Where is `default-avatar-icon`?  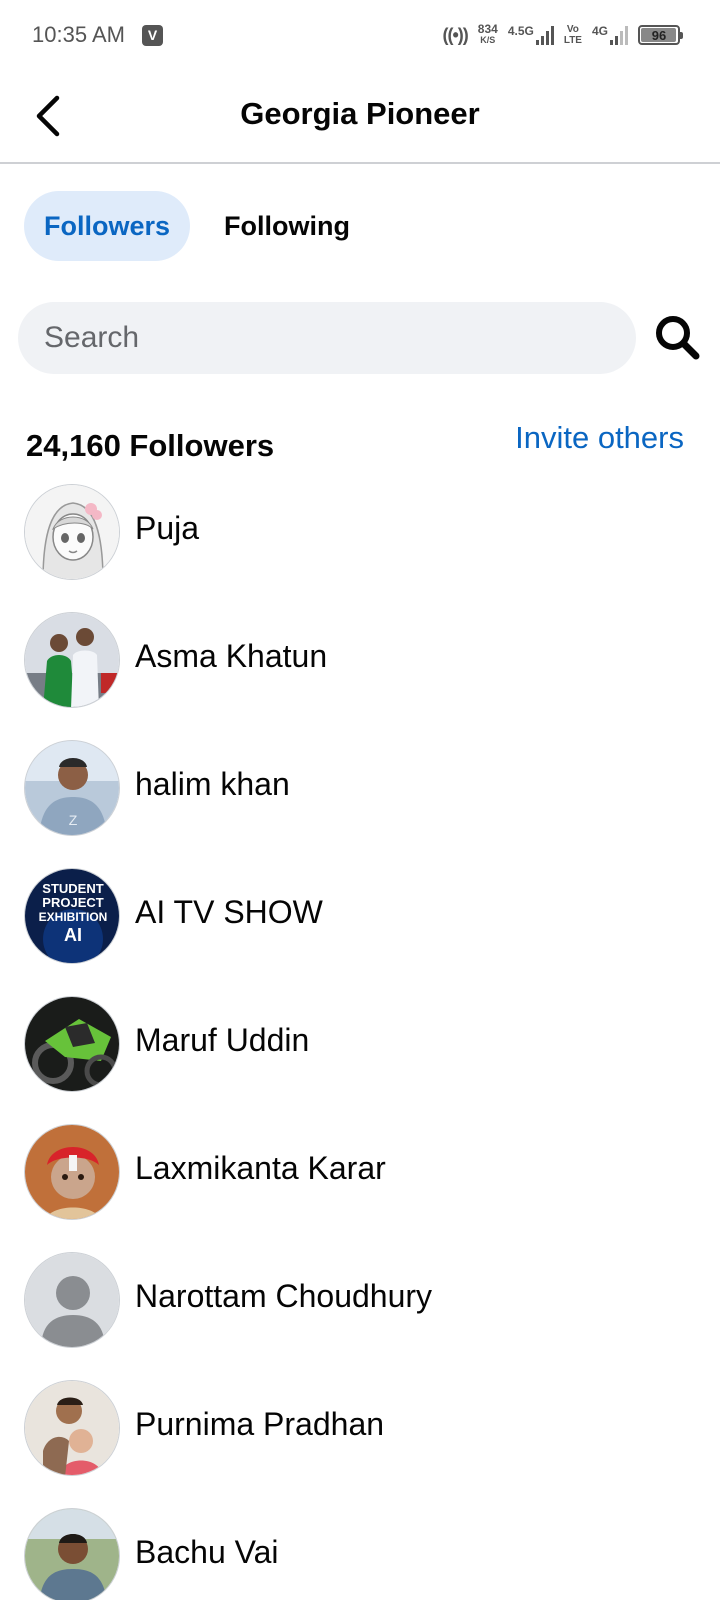
default-avatar-icon is located at coordinates (72, 1300).